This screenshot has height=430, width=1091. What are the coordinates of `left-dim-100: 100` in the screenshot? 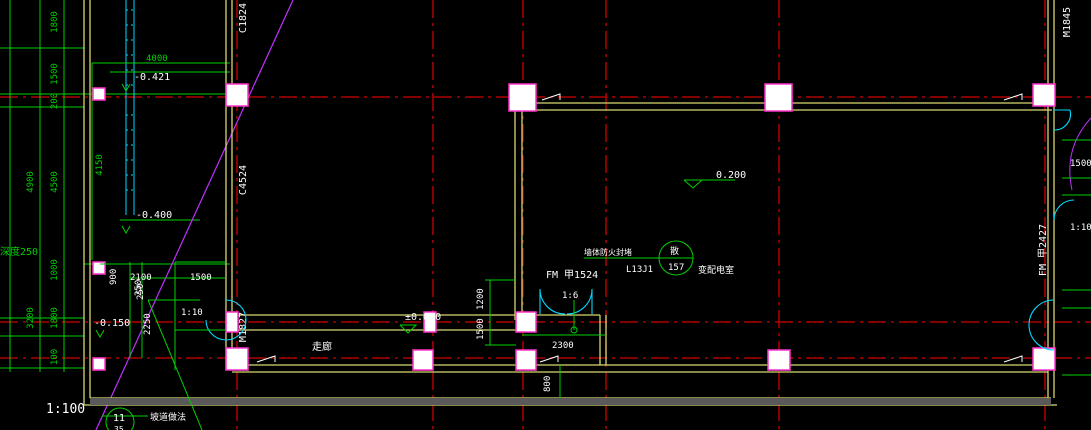 It's located at (55, 357).